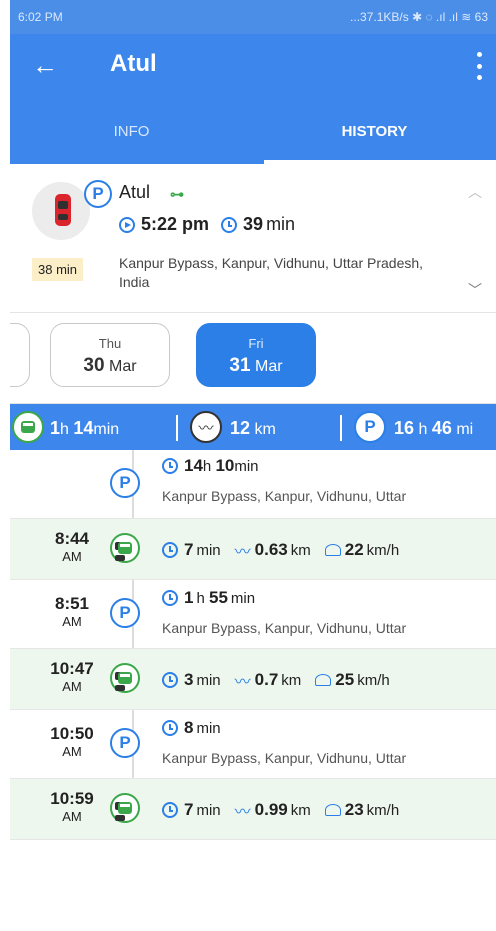  I want to click on app-bar: ← Atul, so click(253, 66).